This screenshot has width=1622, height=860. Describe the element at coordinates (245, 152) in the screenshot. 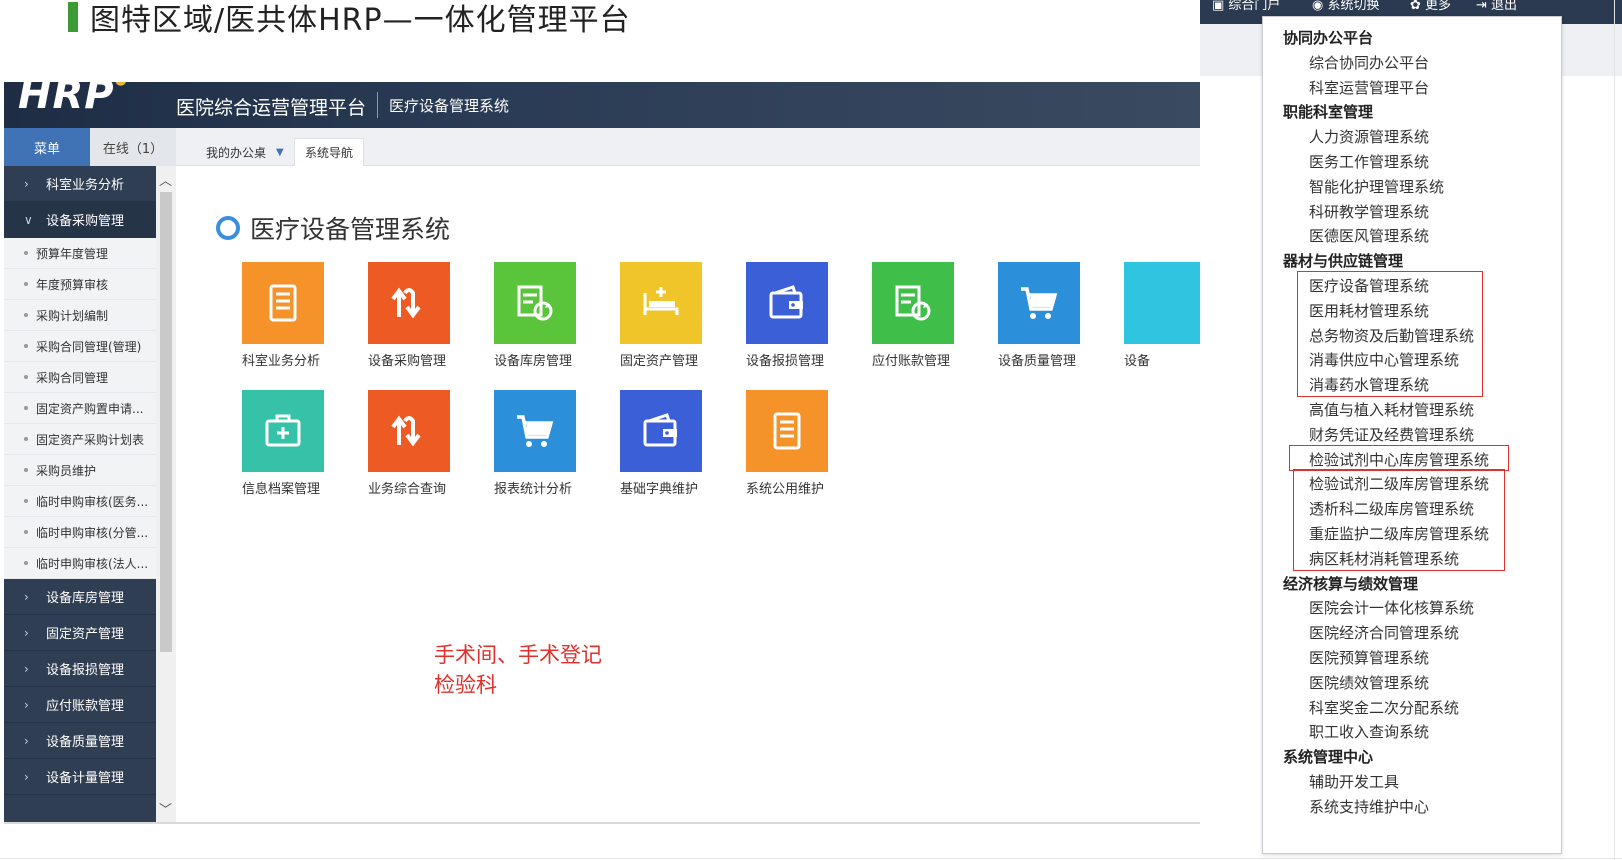

I see `tab-my-desk: 我的办公桌 ▼` at that location.